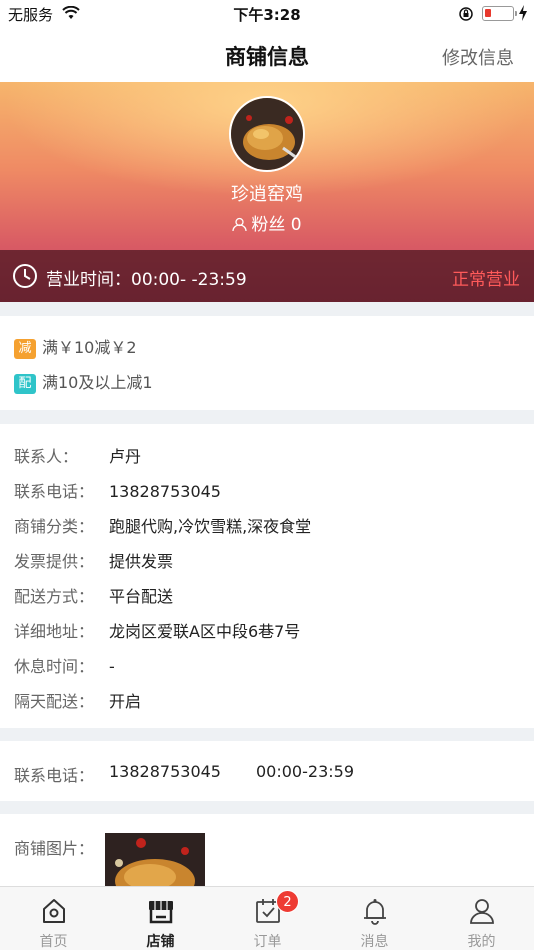 The height and width of the screenshot is (950, 534). What do you see at coordinates (305, 771) in the screenshot?
I see `contact-hours: 00:00-23:59` at bounding box center [305, 771].